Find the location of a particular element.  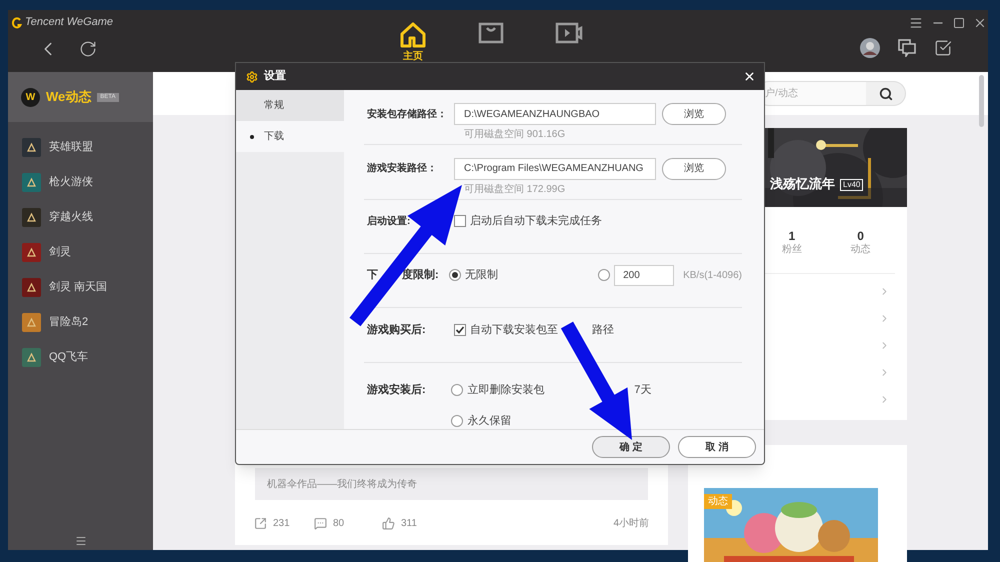

chat-icon is located at coordinates (907, 48).